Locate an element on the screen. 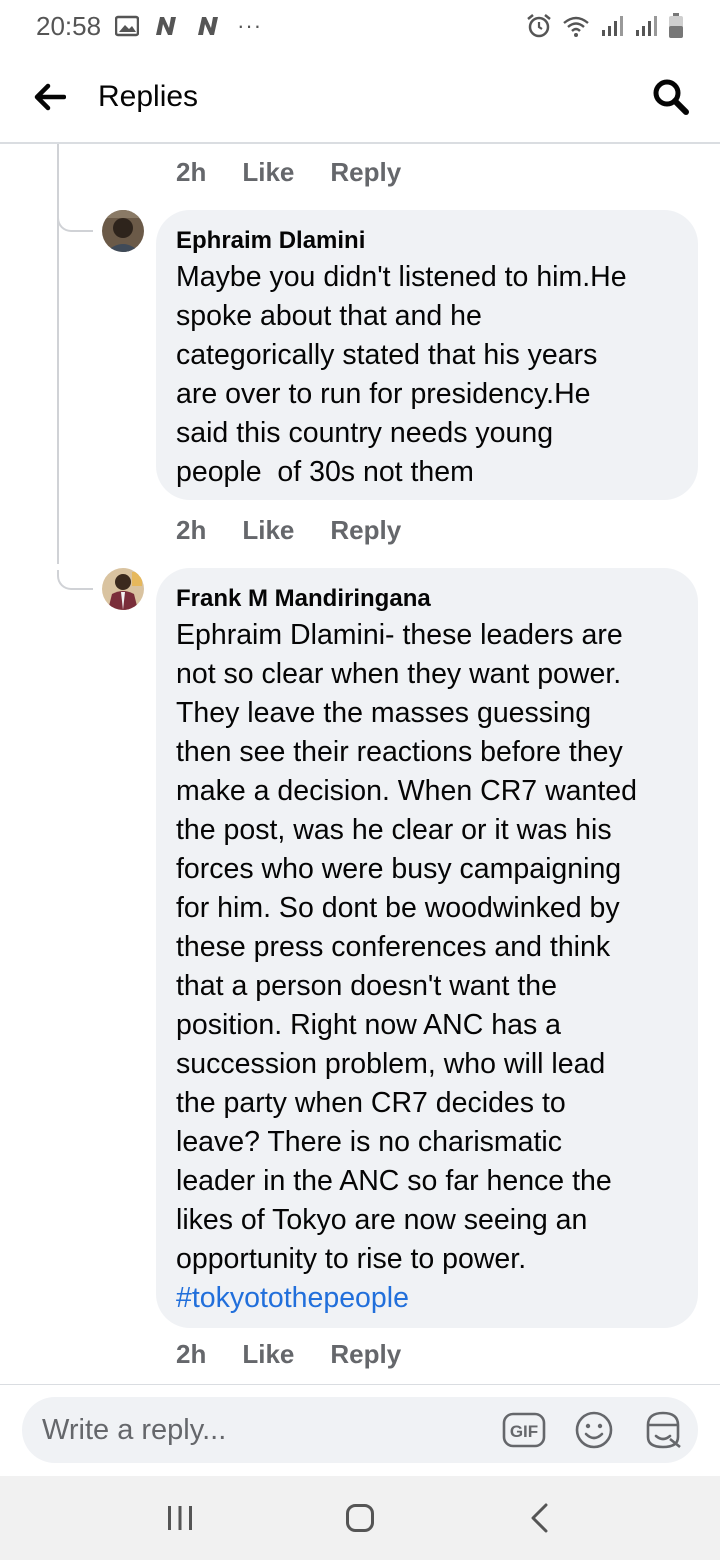  home-icon is located at coordinates (360, 1518).